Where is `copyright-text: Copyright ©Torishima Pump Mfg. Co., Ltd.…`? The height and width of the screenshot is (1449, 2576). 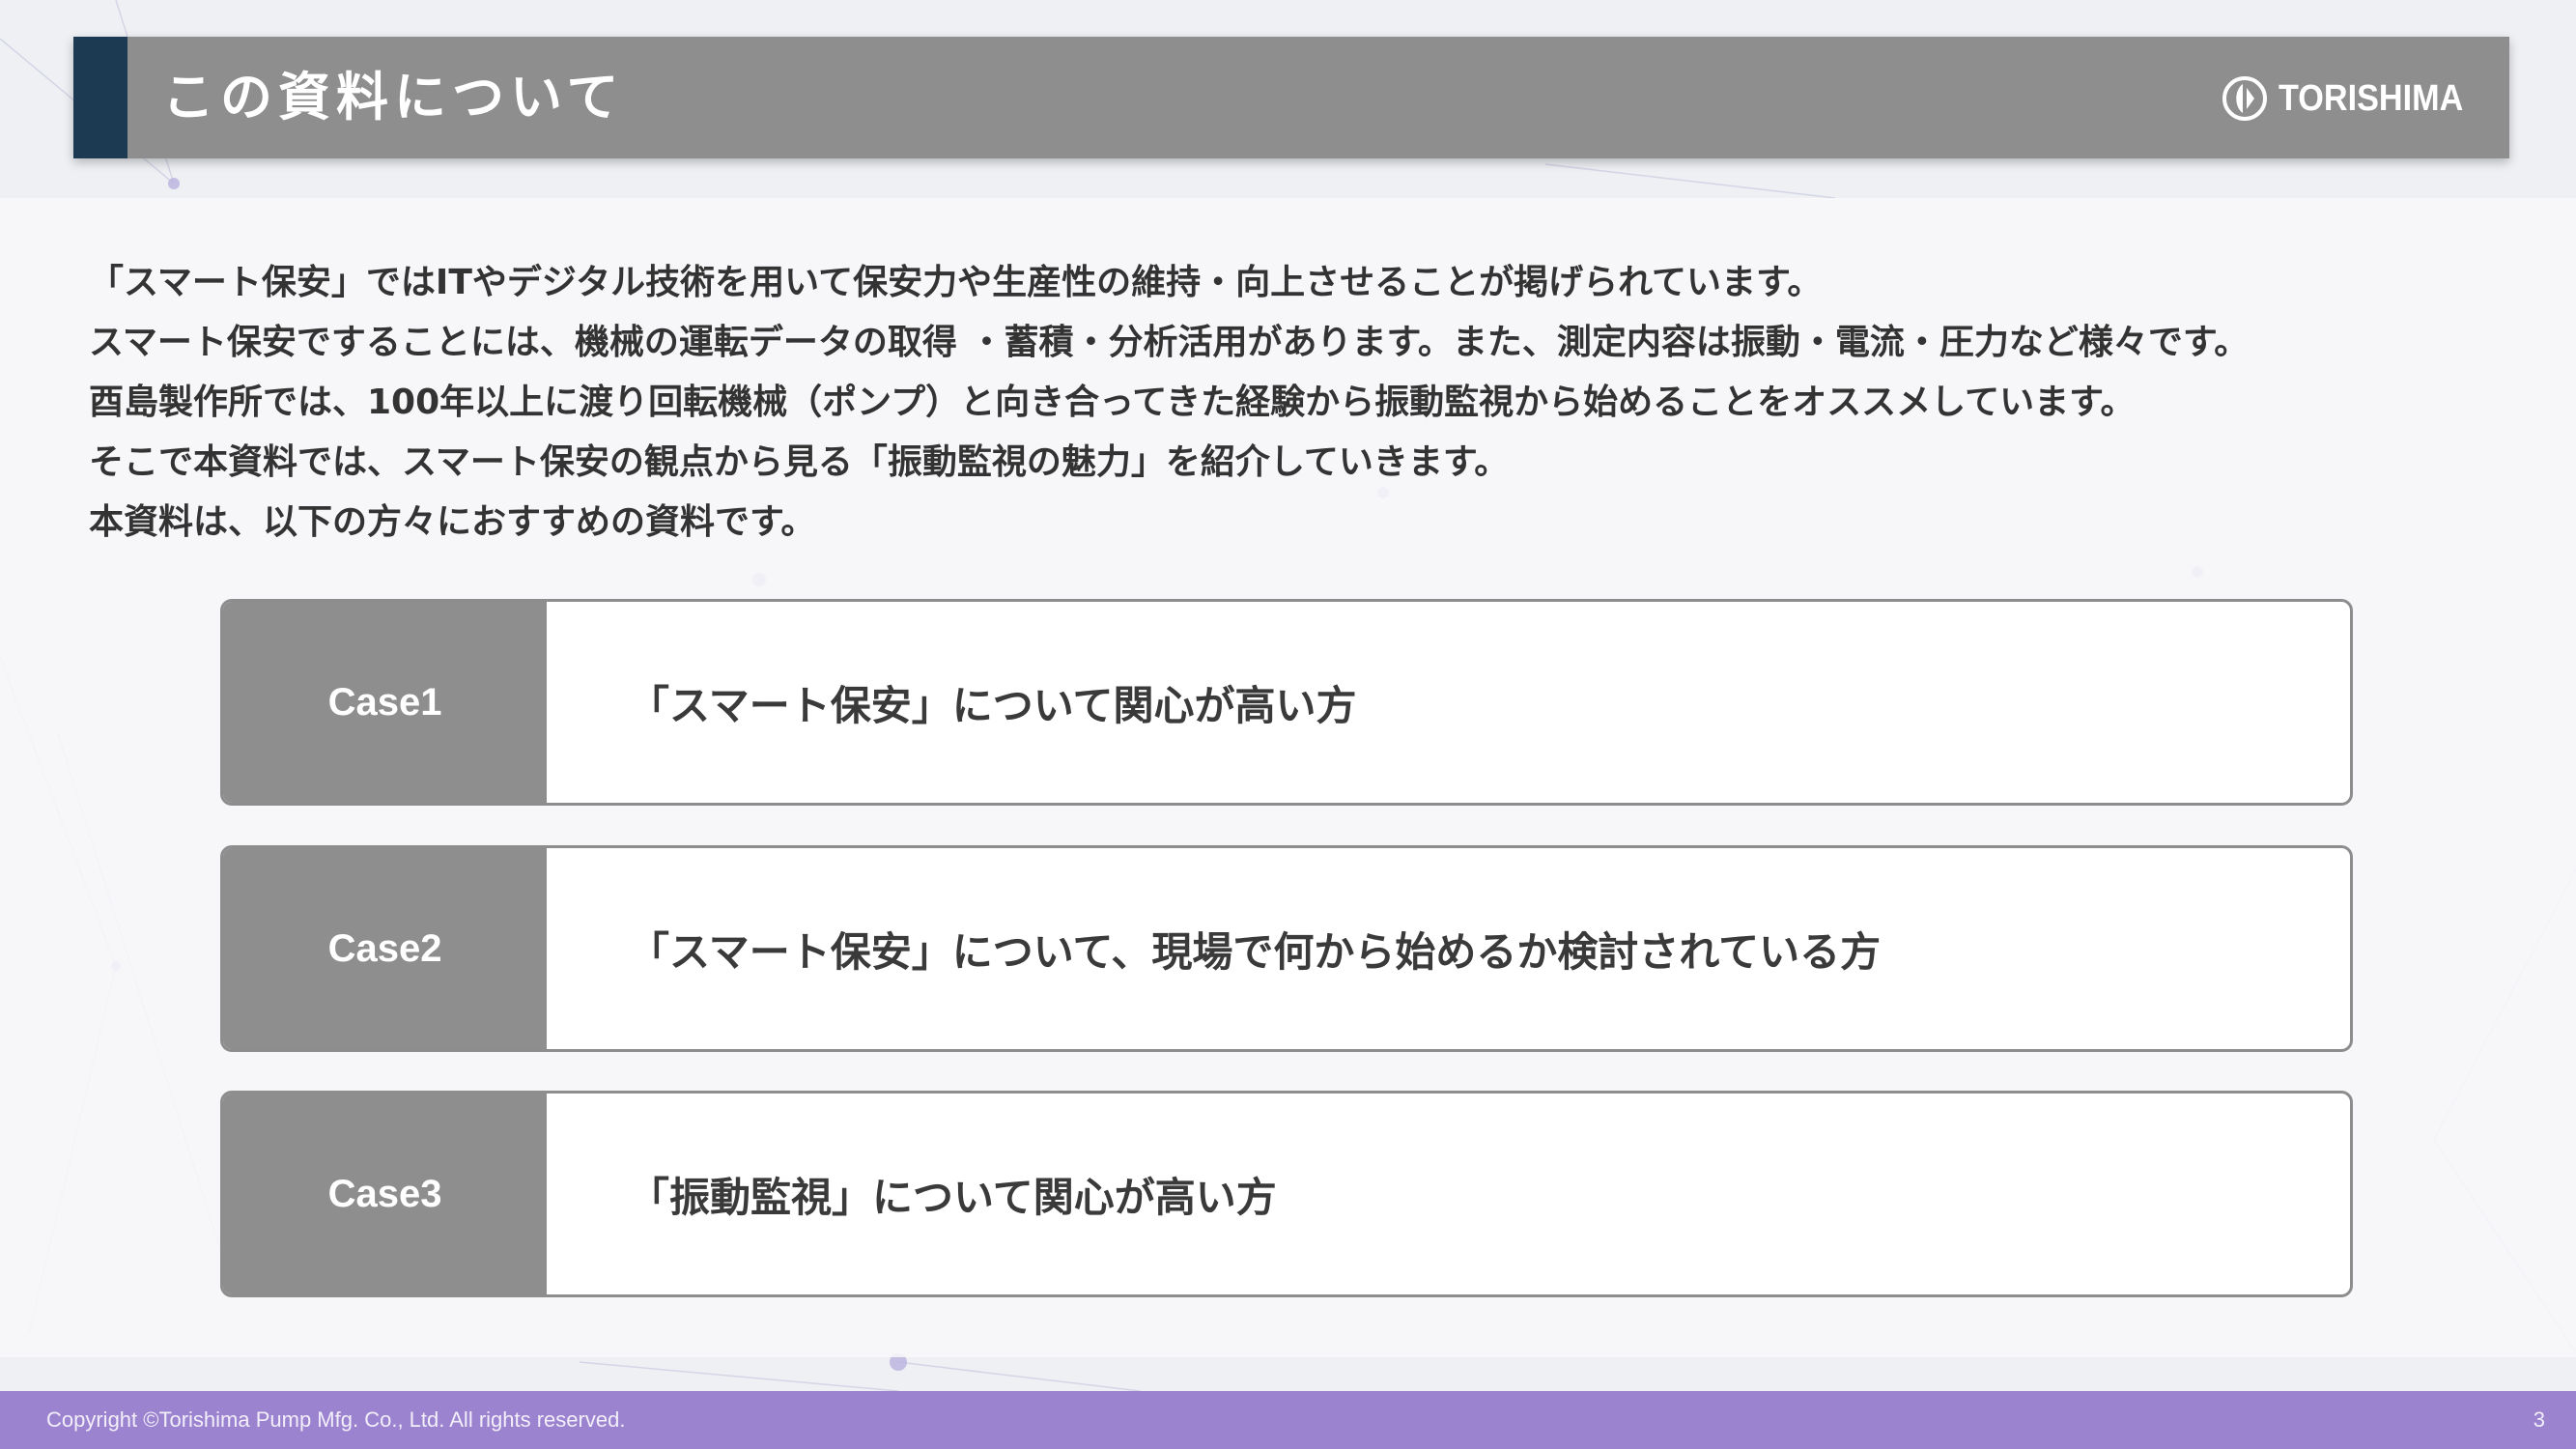
copyright-text: Copyright ©Torishima Pump Mfg. Co., Ltd.… is located at coordinates (336, 1419).